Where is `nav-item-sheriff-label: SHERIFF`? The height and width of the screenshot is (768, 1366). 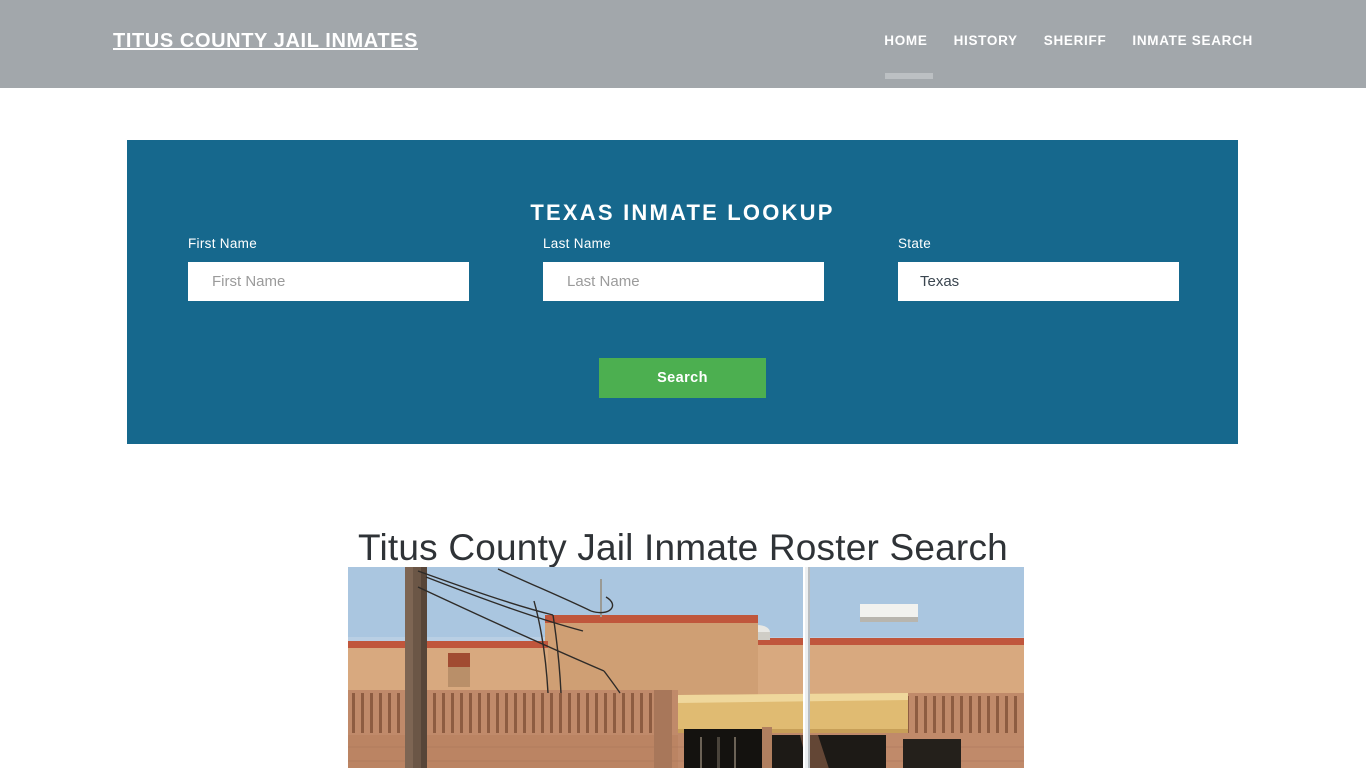
nav-item-sheriff-label: SHERIFF is located at coordinates (1075, 40).